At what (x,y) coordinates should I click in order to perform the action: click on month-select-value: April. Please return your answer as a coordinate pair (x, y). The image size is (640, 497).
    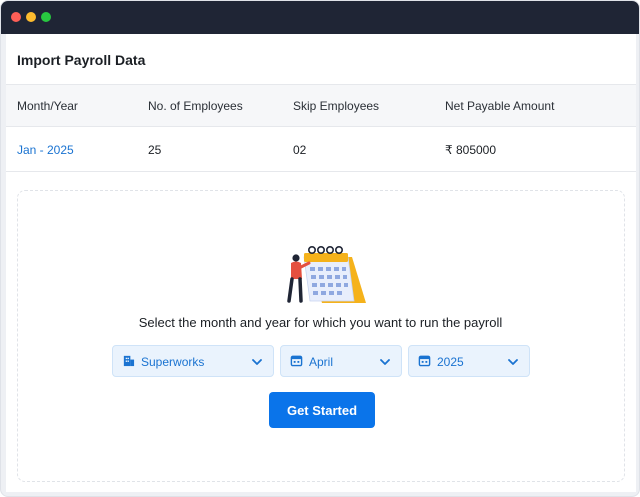
    Looking at the image, I should click on (321, 362).